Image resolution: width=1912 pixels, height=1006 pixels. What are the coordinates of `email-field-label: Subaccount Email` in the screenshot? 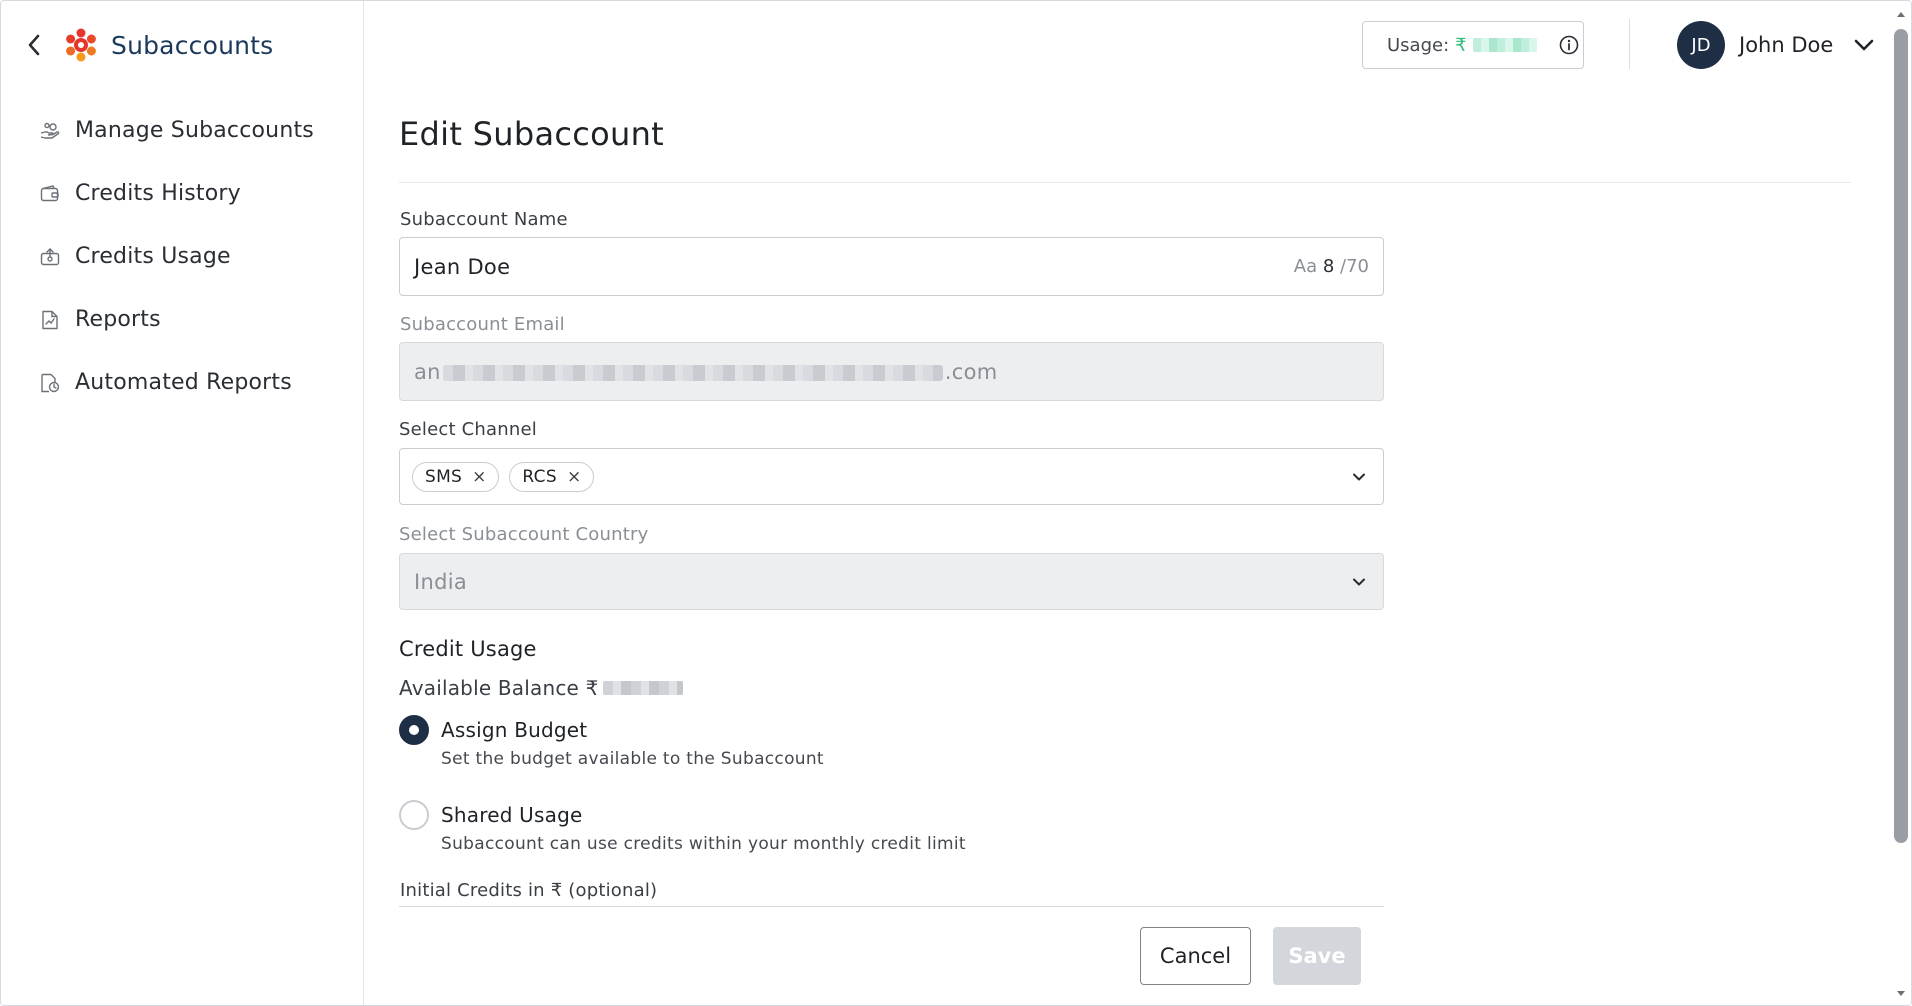 It's located at (482, 324).